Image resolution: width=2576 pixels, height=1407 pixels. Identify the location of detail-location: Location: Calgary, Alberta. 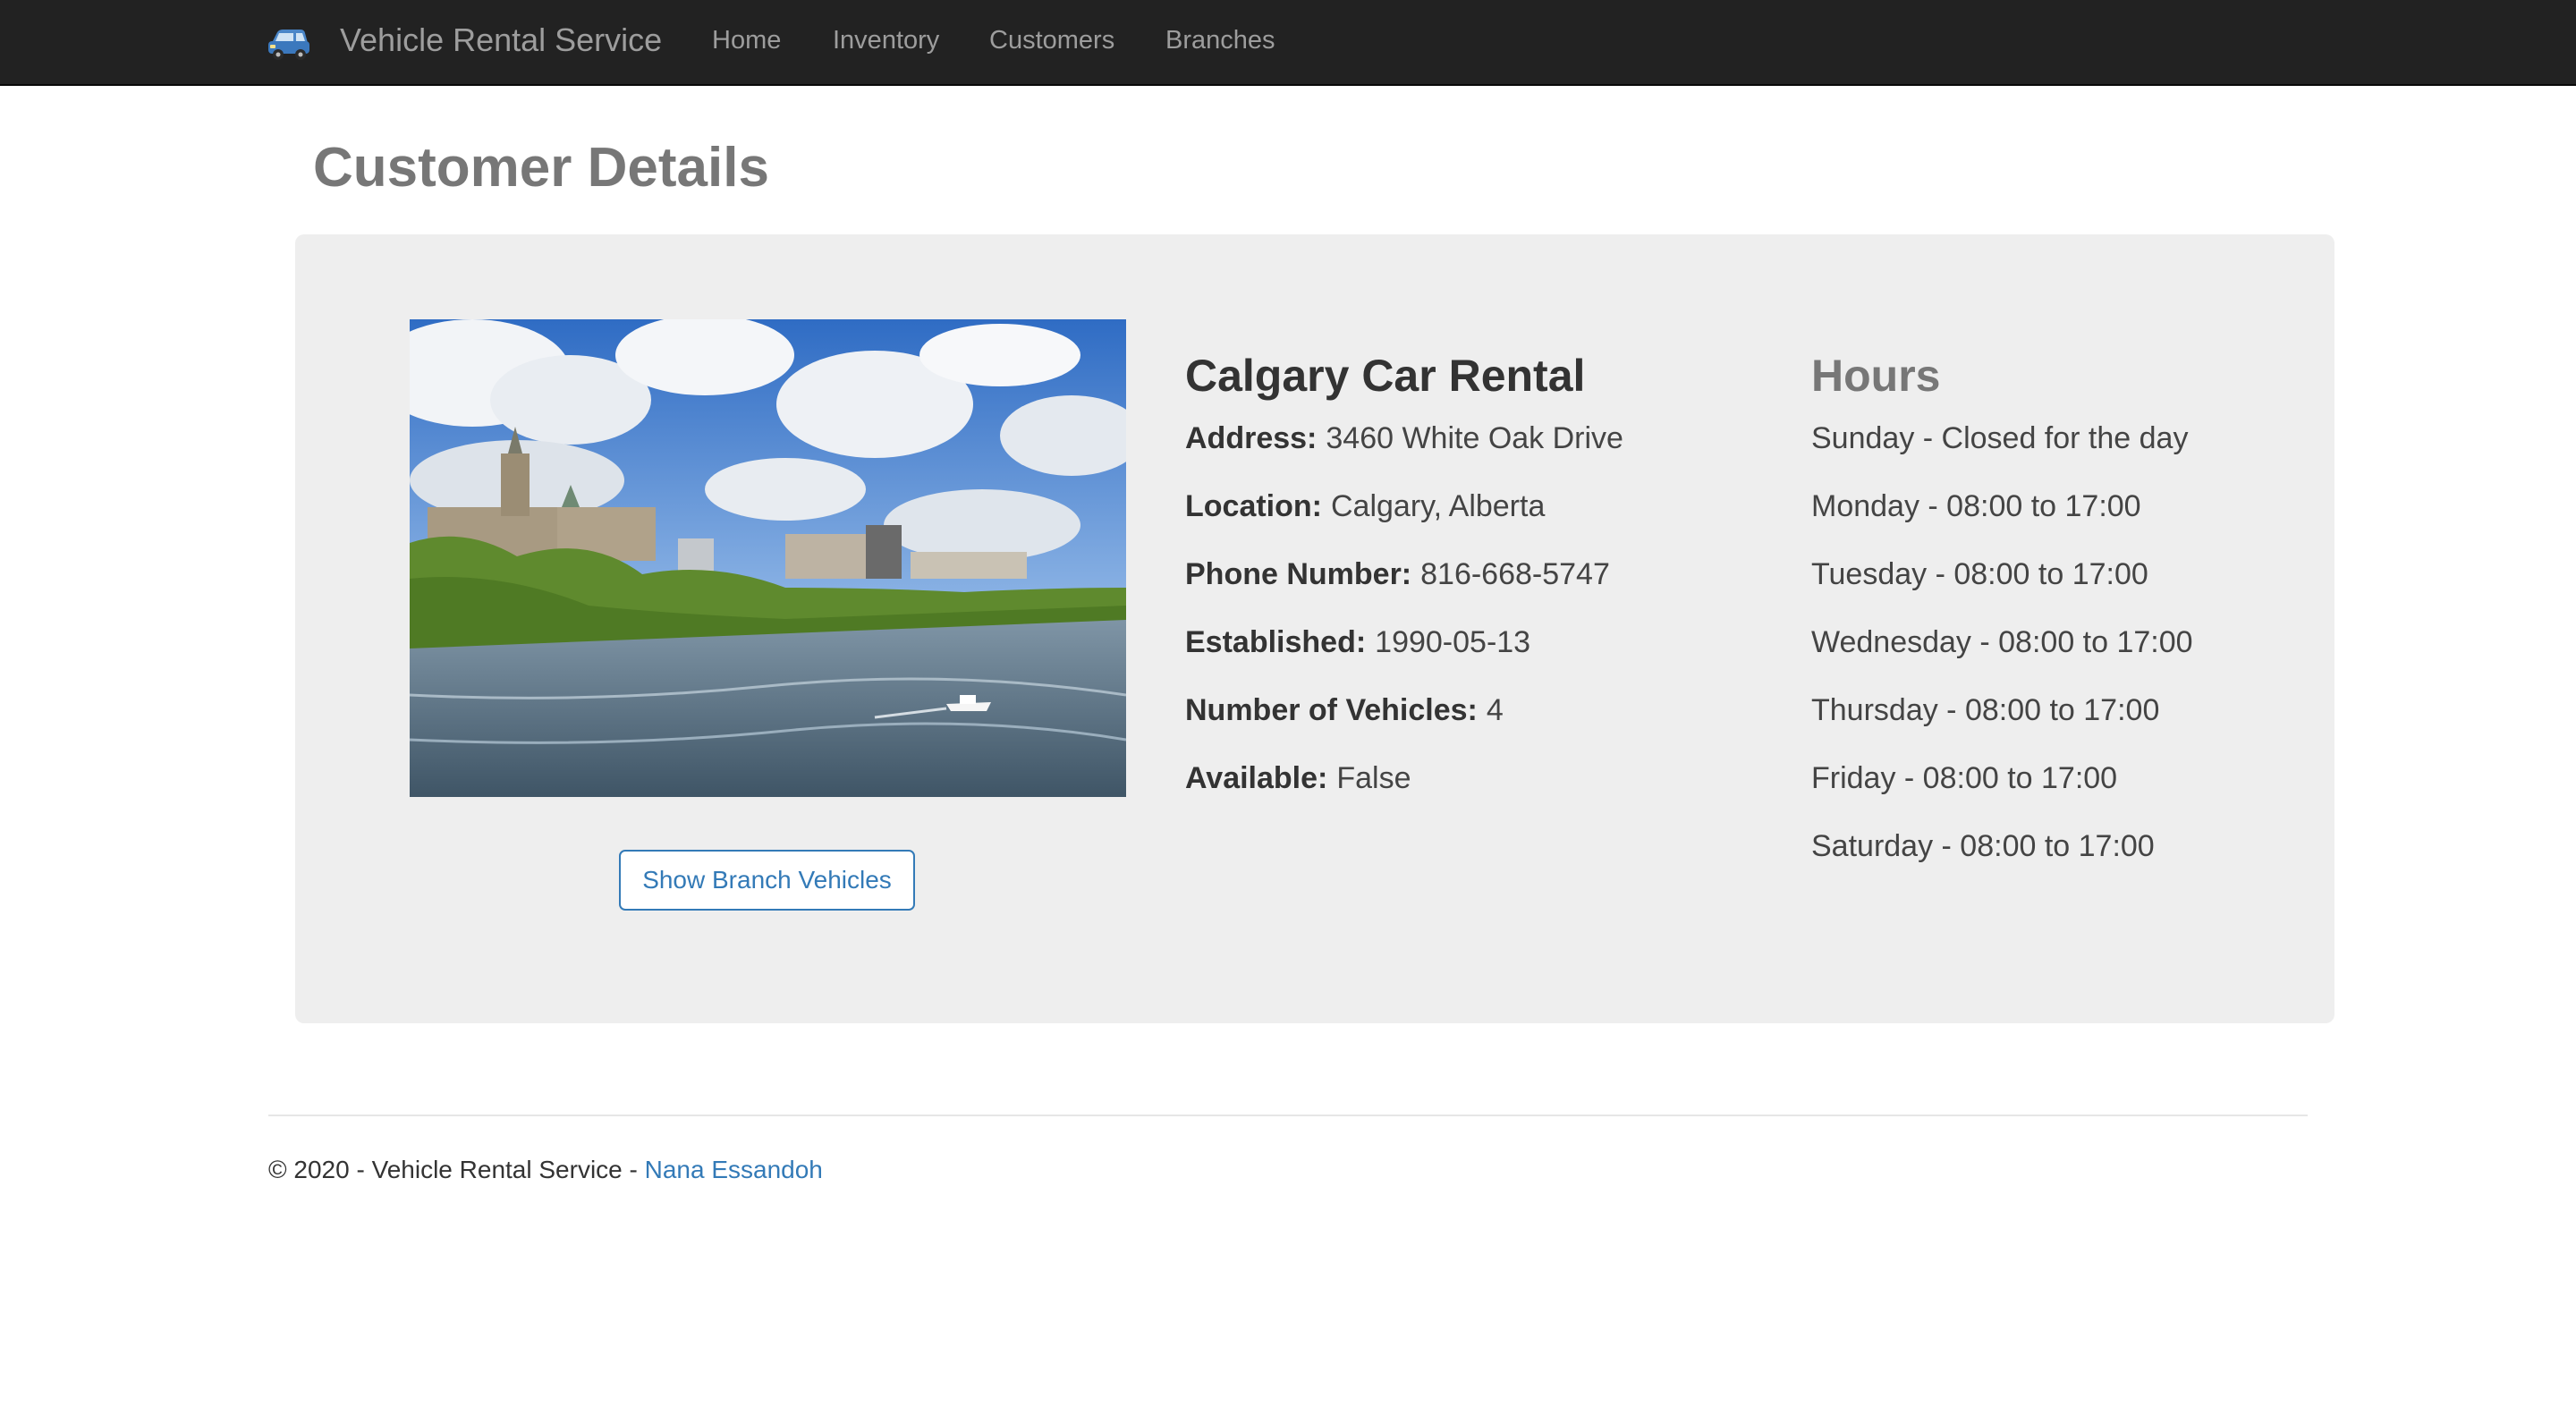
(1365, 506).